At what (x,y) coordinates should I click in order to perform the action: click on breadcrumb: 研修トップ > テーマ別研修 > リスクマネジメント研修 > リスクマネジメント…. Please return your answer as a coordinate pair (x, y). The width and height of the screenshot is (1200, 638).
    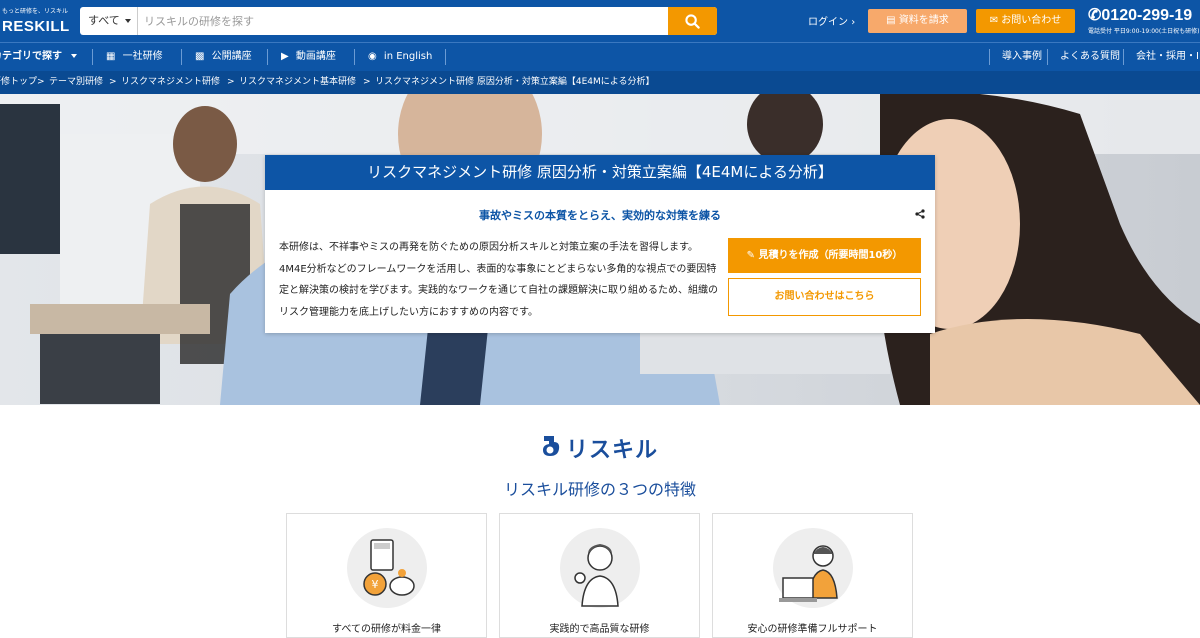
    Looking at the image, I should click on (600, 82).